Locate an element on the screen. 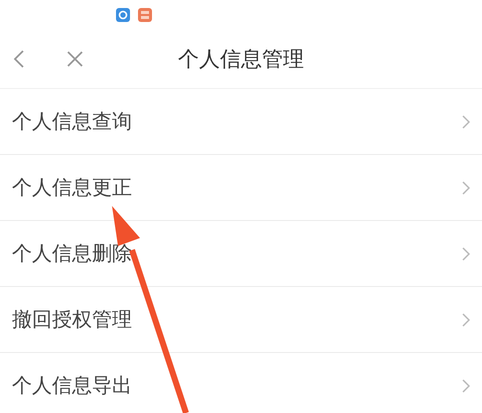  back-icon is located at coordinates (19, 59).